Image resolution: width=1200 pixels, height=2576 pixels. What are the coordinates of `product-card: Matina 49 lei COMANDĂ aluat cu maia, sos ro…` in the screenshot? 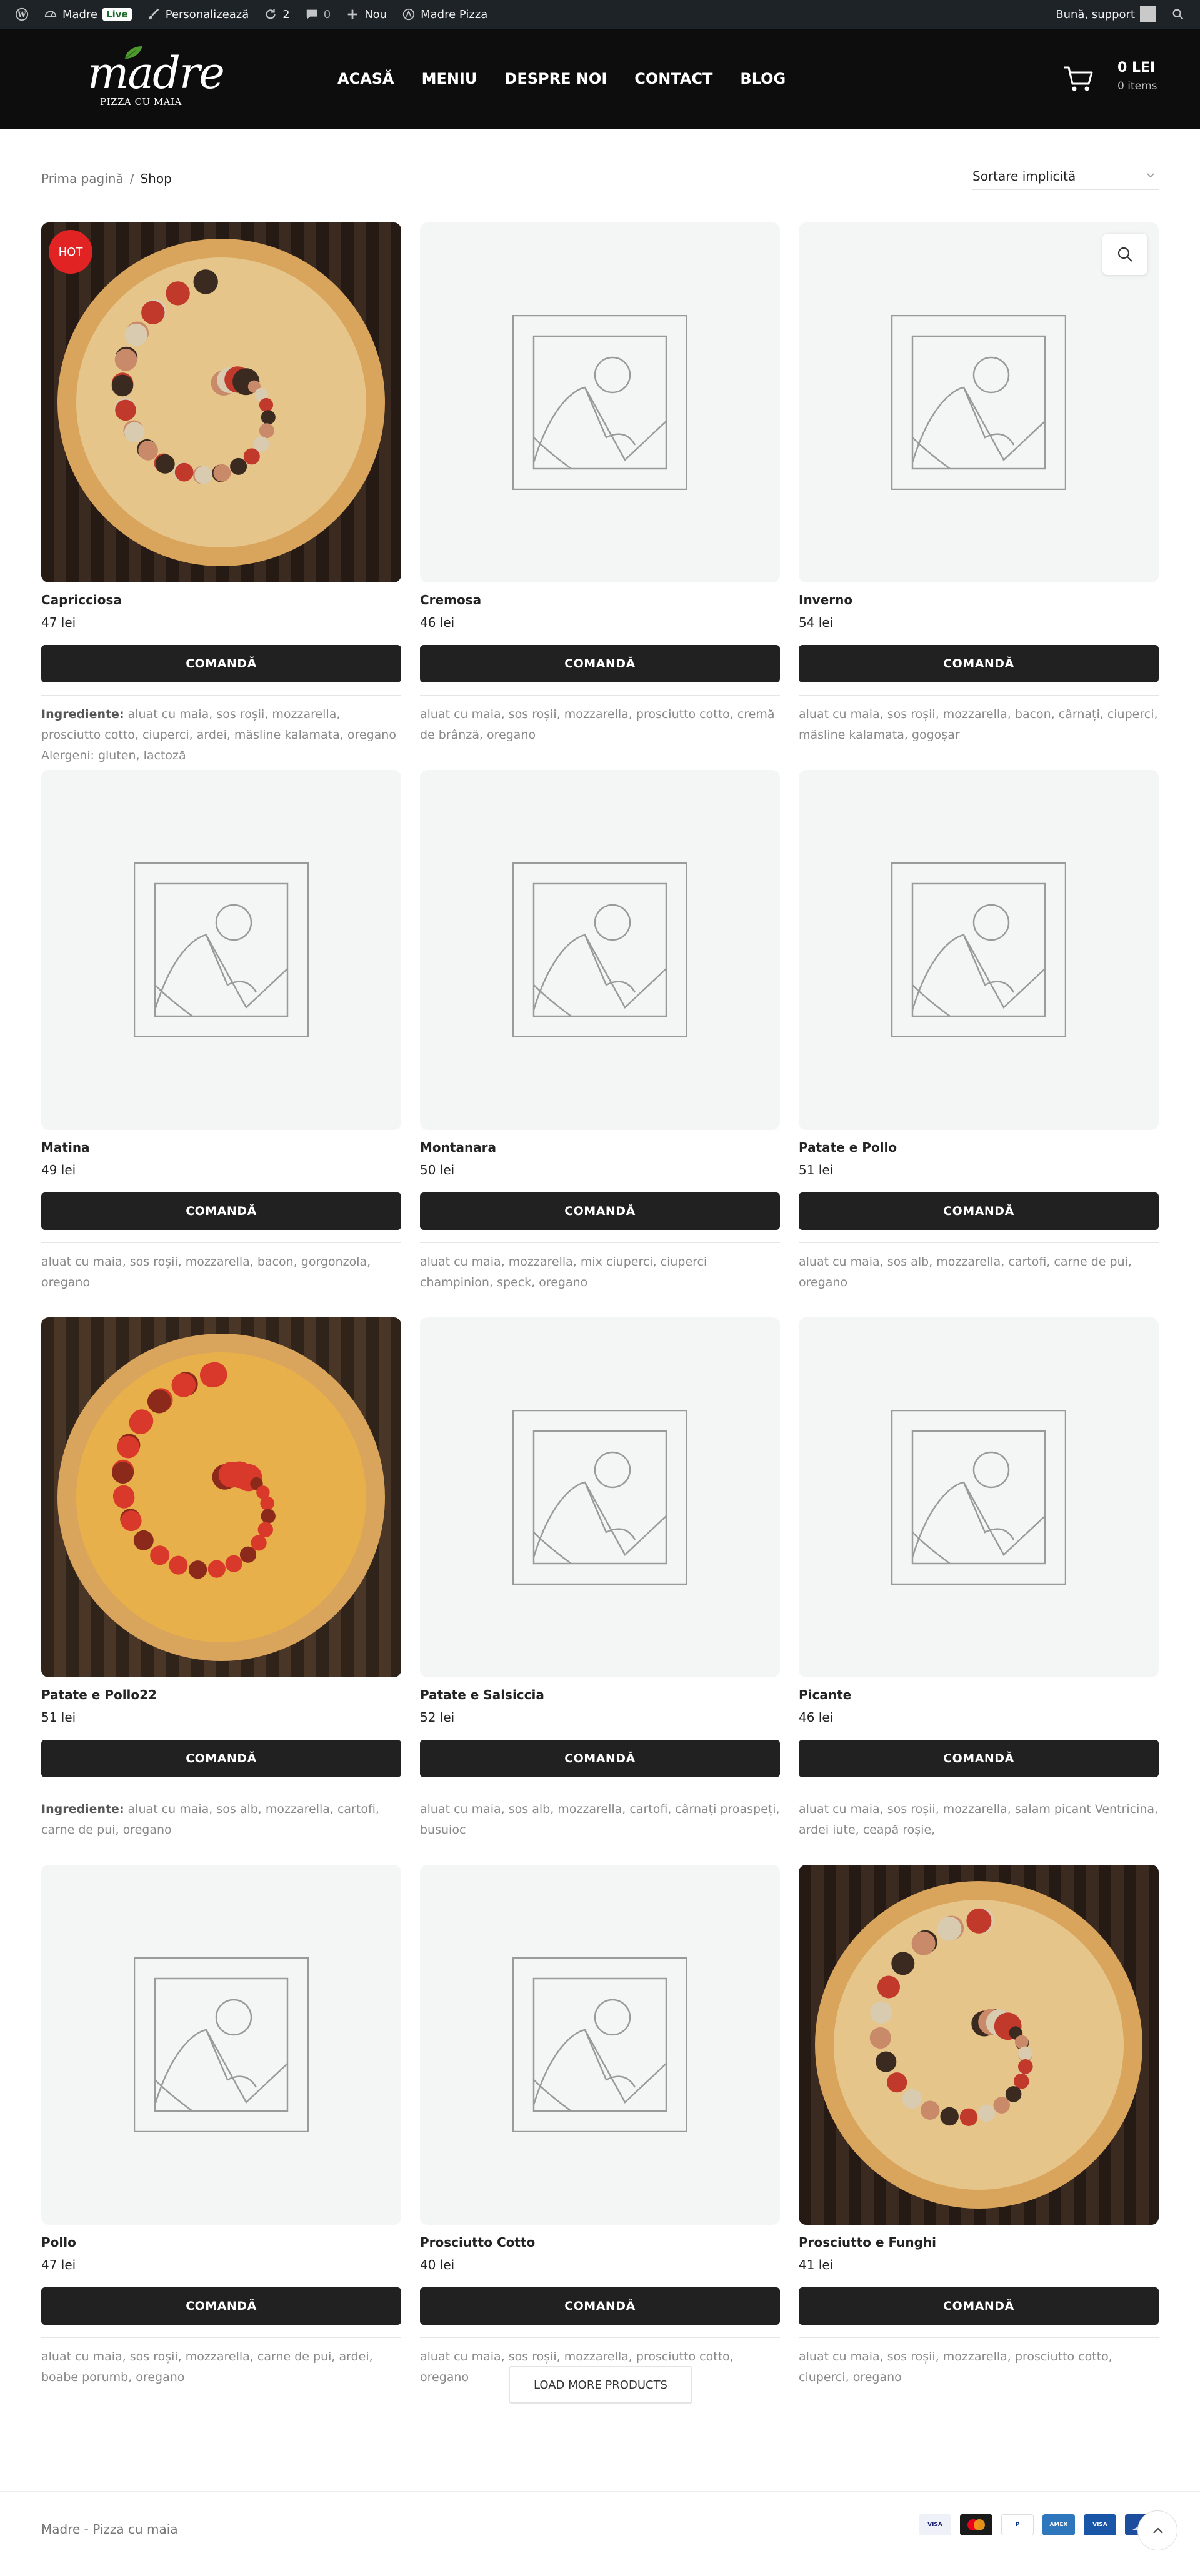 It's located at (221, 1031).